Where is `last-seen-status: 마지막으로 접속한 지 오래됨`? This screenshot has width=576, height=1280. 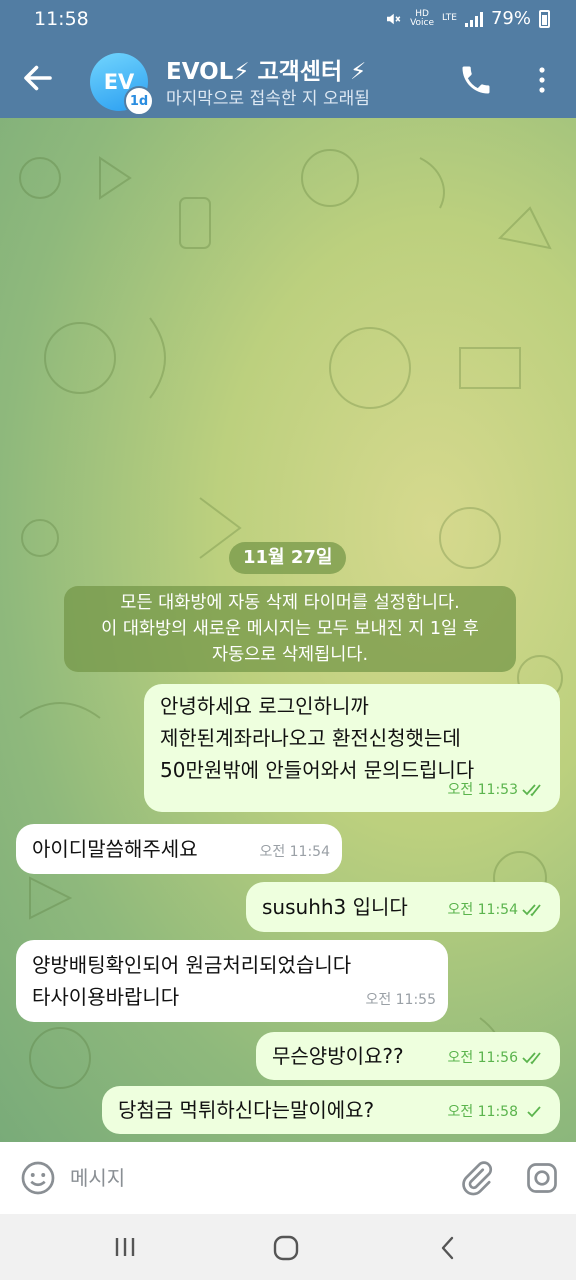
last-seen-status: 마지막으로 접속한 지 오래됨 is located at coordinates (268, 99).